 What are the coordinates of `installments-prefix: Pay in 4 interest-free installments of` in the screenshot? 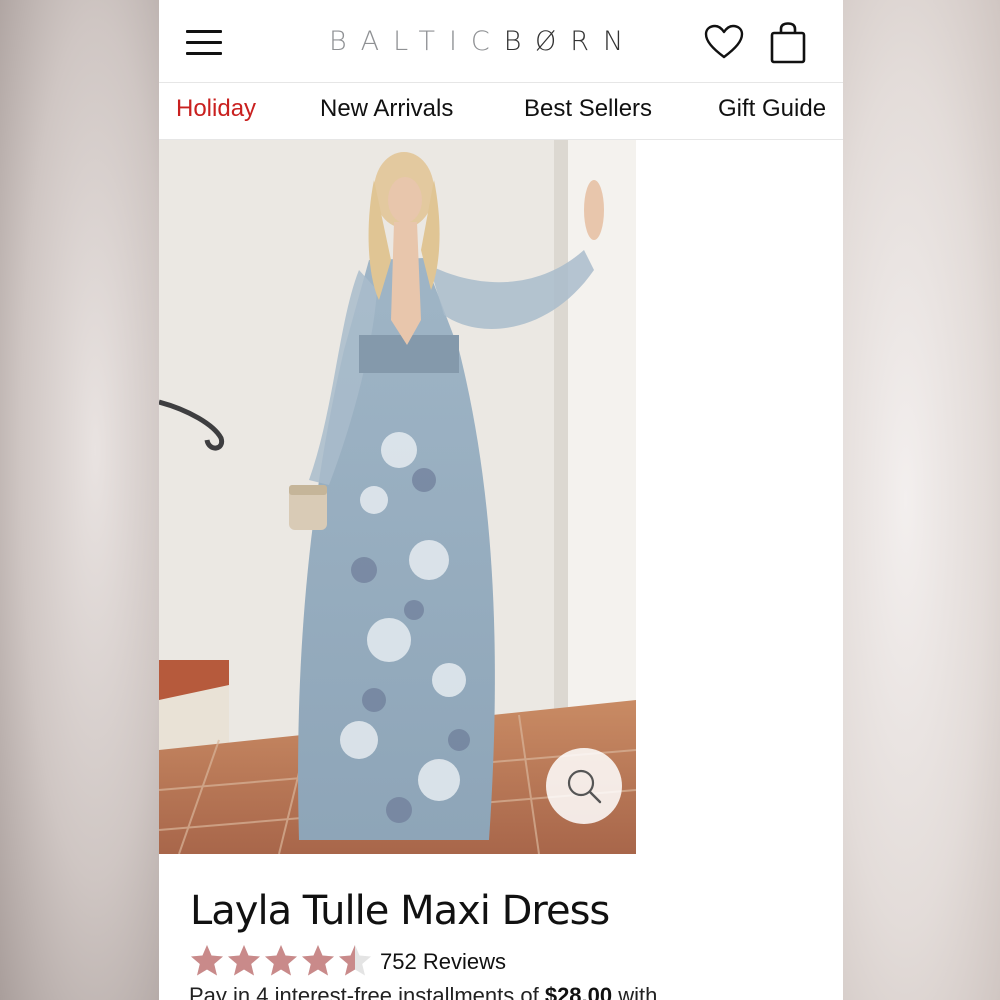 It's located at (367, 991).